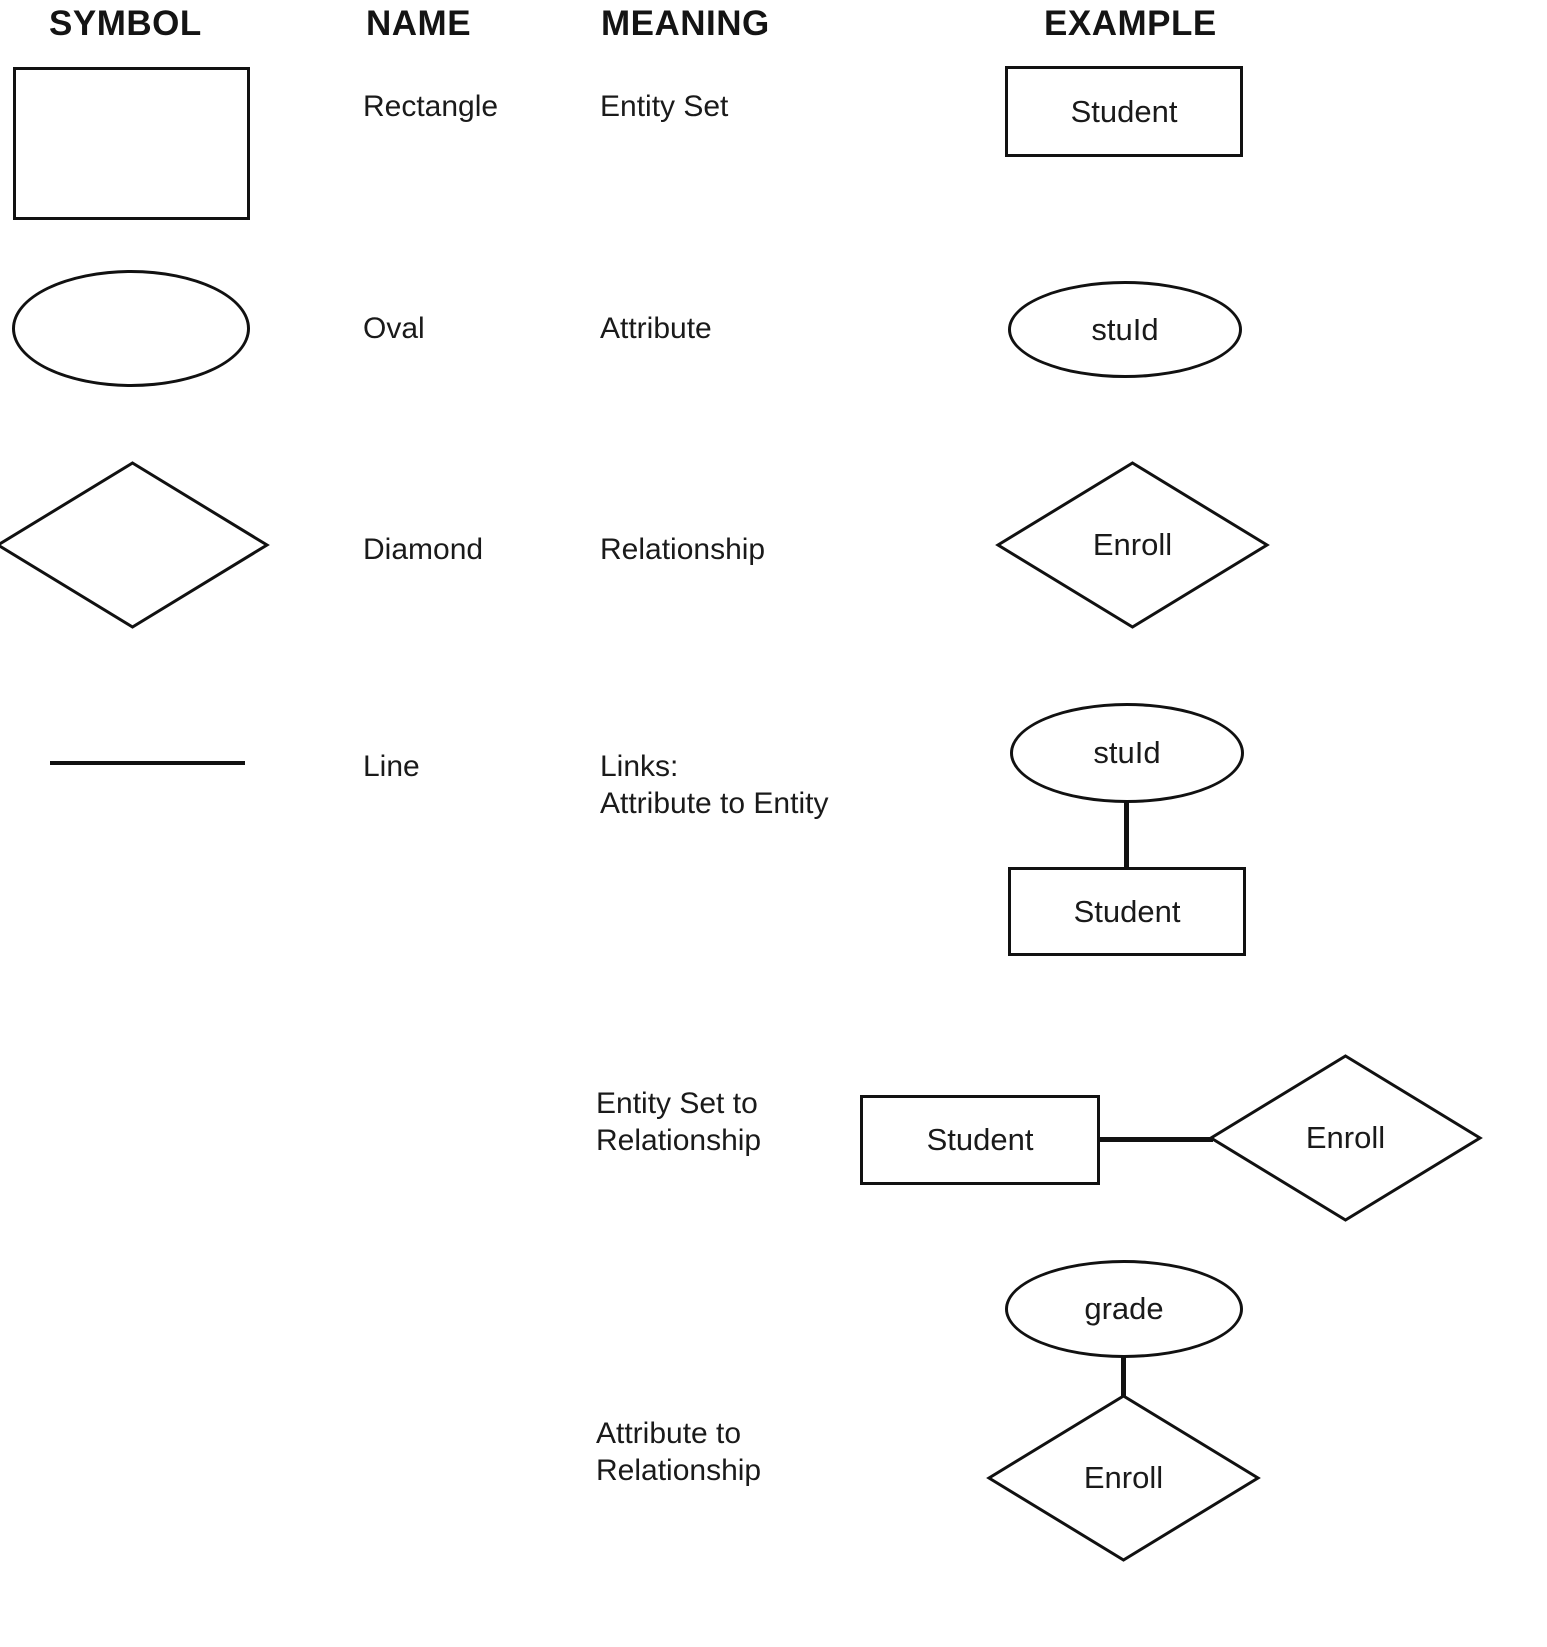 The image size is (1547, 1647). Describe the element at coordinates (1130, 23) in the screenshot. I see `column-header-example: EXAMPLE` at that location.